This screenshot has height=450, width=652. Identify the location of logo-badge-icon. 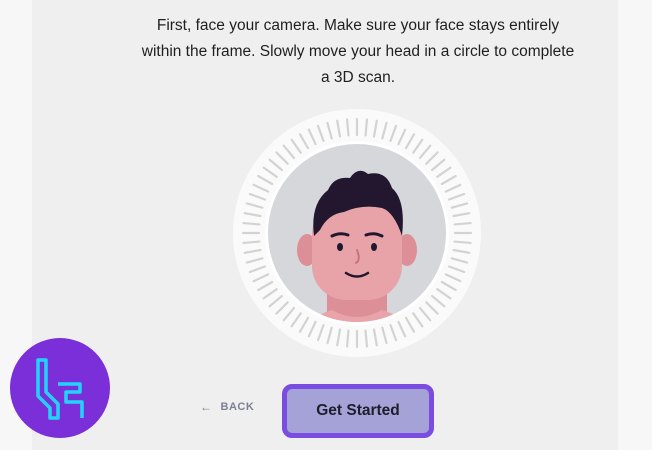
(60, 388).